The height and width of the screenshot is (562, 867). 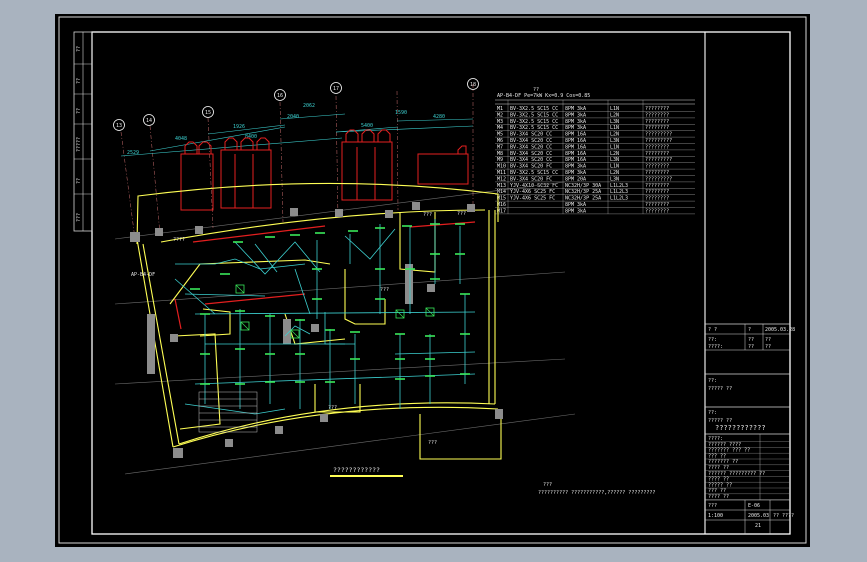 What do you see at coordinates (143, 275) in the screenshot?
I see `panel-label: AP-B4-DF` at bounding box center [143, 275].